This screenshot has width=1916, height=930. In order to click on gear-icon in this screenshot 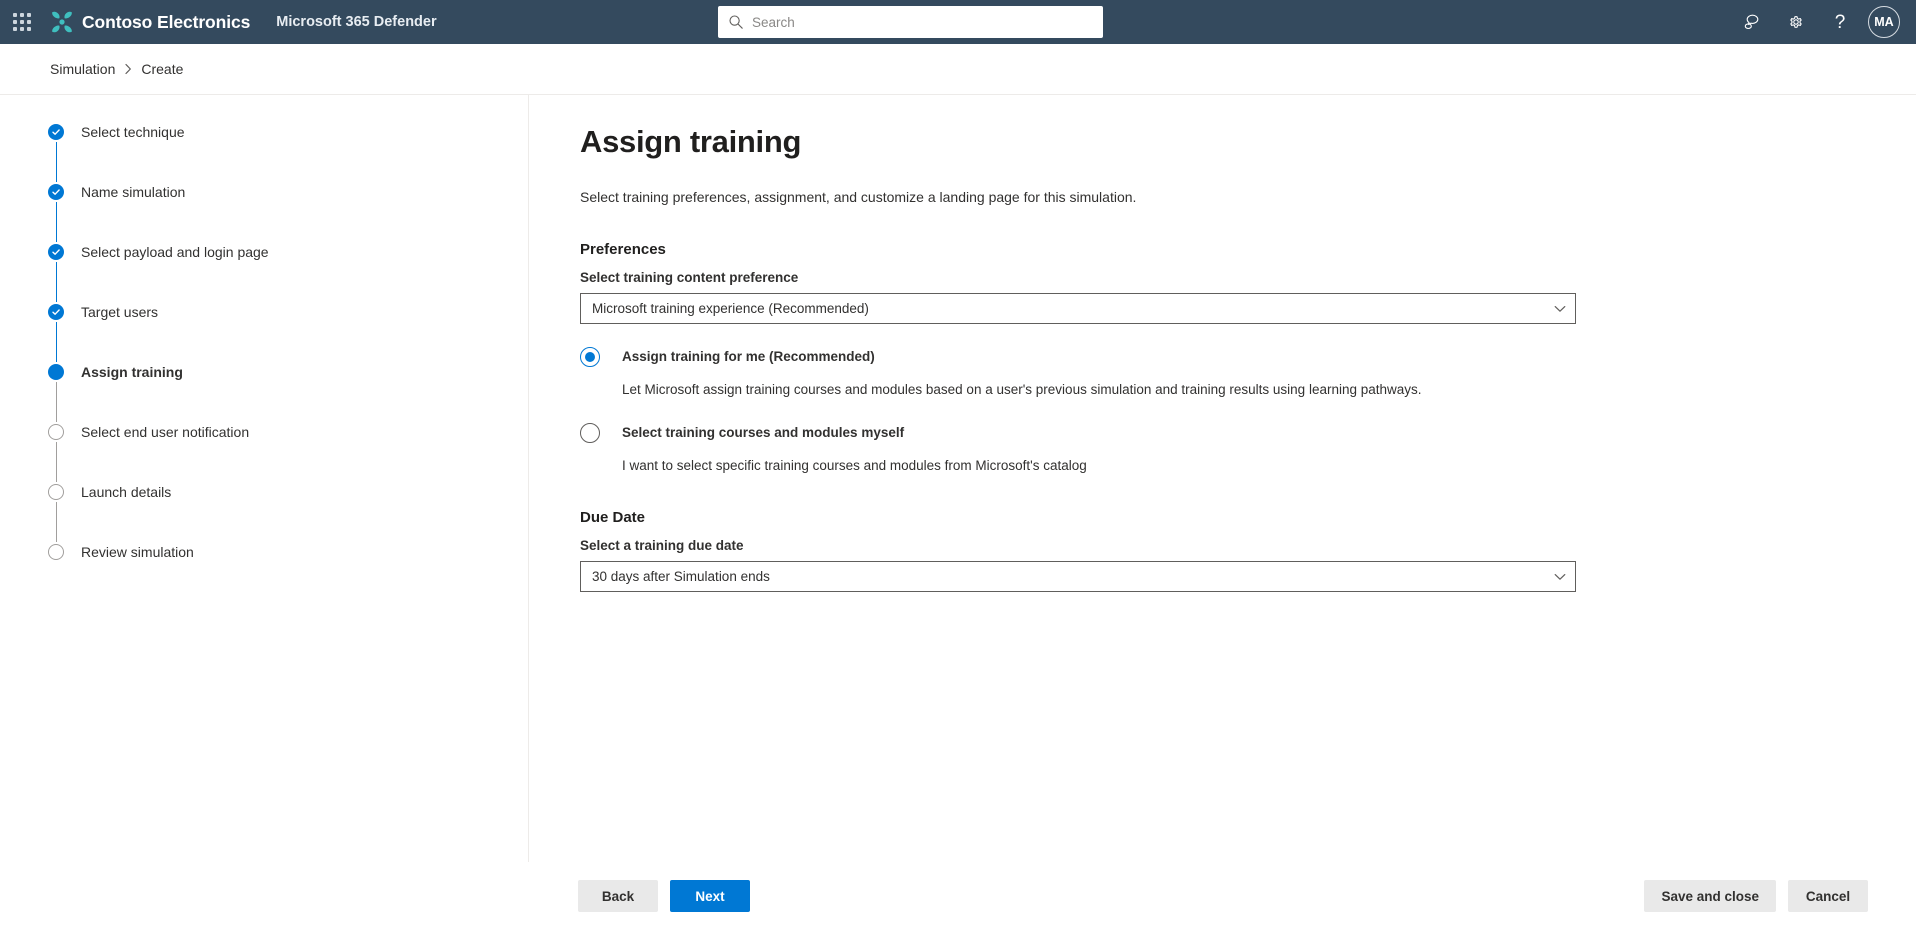, I will do `click(1796, 22)`.